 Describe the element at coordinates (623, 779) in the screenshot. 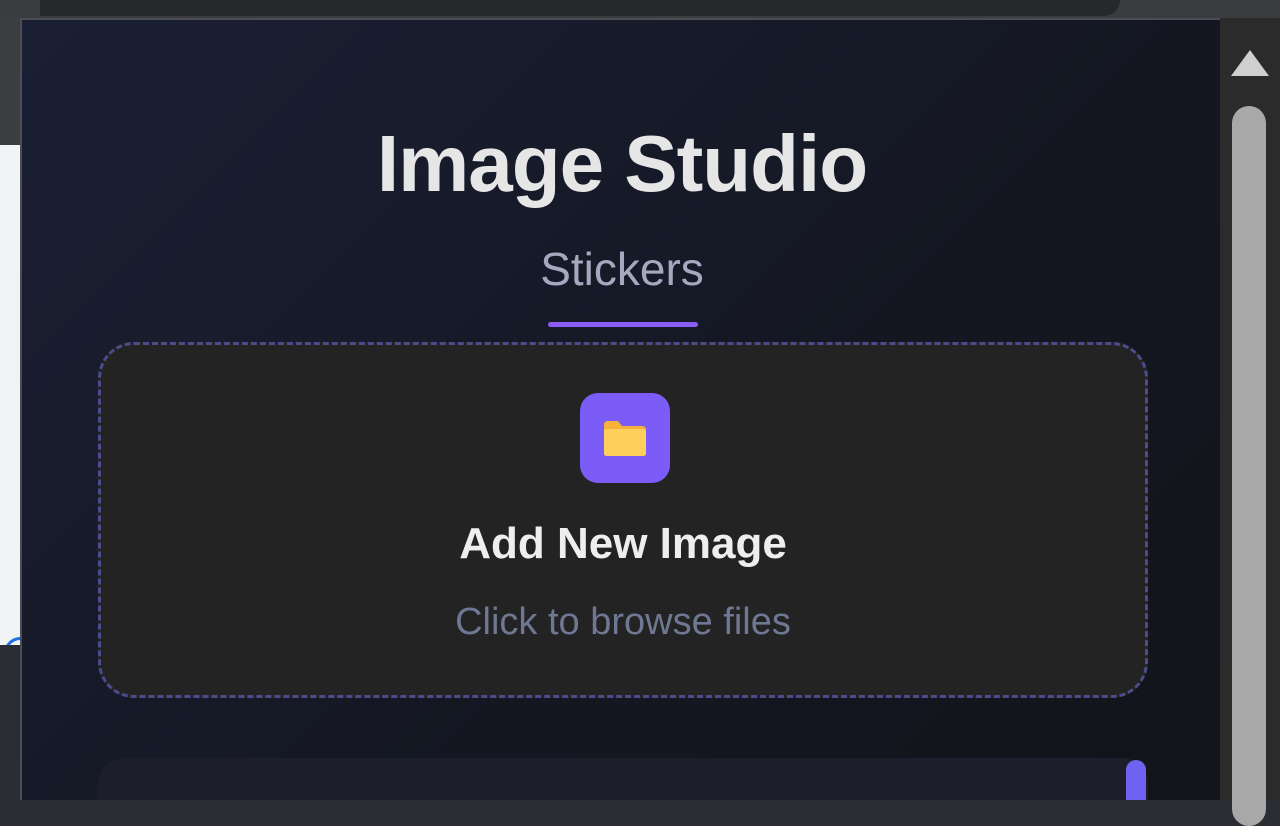

I see `image-list-panel` at that location.